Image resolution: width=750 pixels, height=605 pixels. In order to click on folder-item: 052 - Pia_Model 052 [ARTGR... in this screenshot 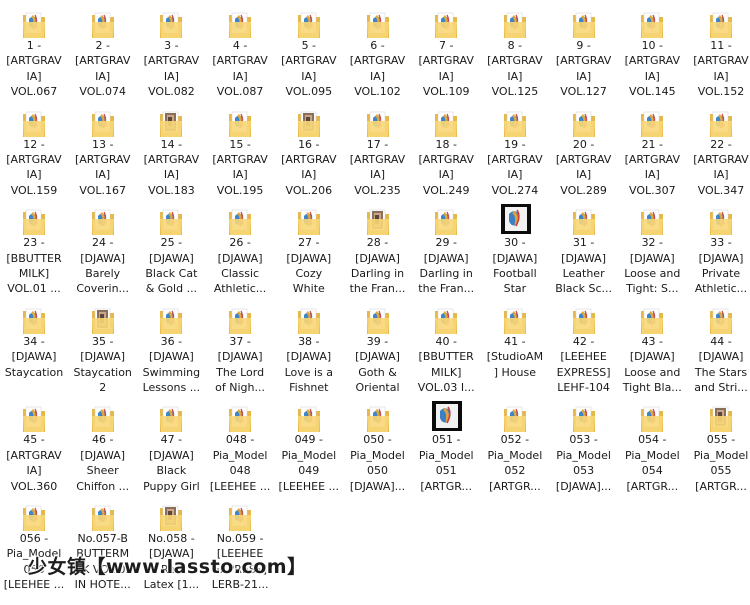, I will do `click(515, 447)`.